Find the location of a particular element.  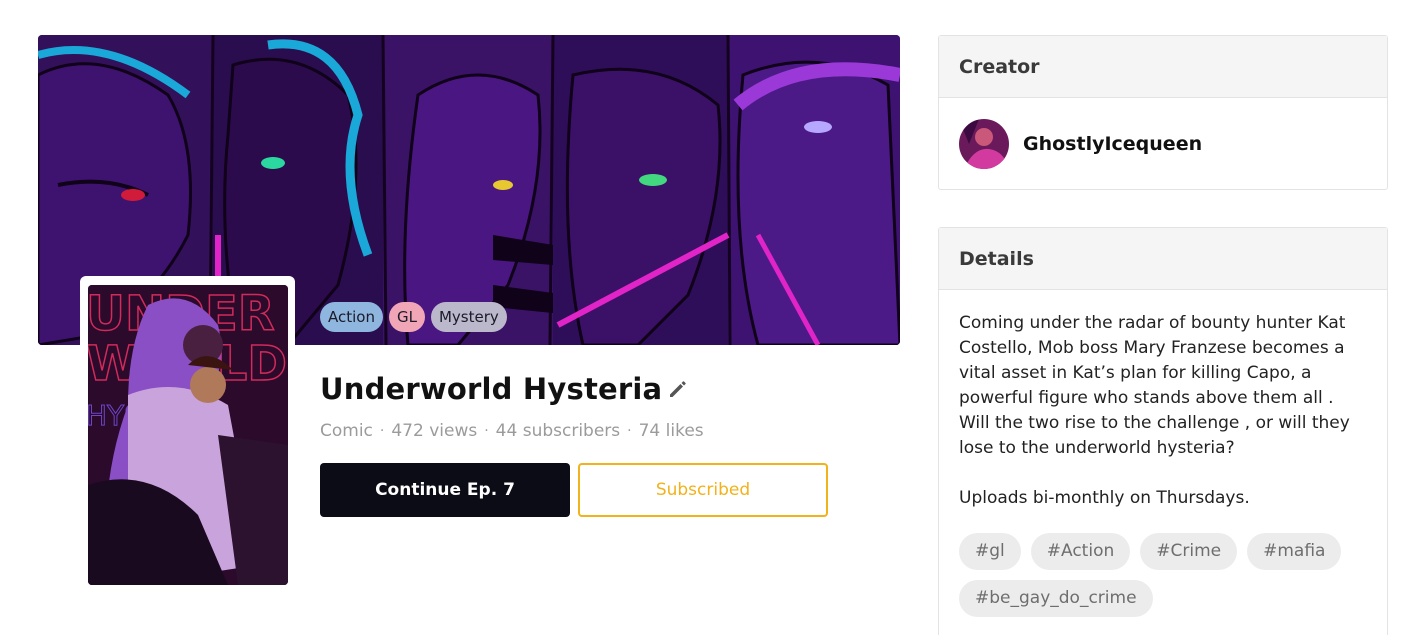

genre-chip: Mystery is located at coordinates (468, 317).